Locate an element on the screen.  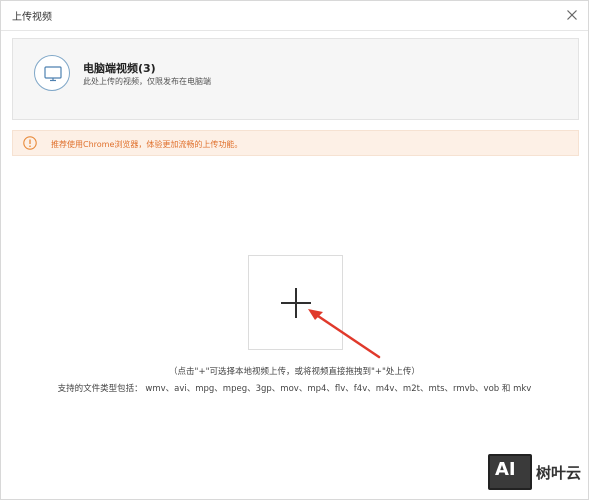
option-description: 此处上传的视频，仅限发布在电脑端 is located at coordinates (147, 81).